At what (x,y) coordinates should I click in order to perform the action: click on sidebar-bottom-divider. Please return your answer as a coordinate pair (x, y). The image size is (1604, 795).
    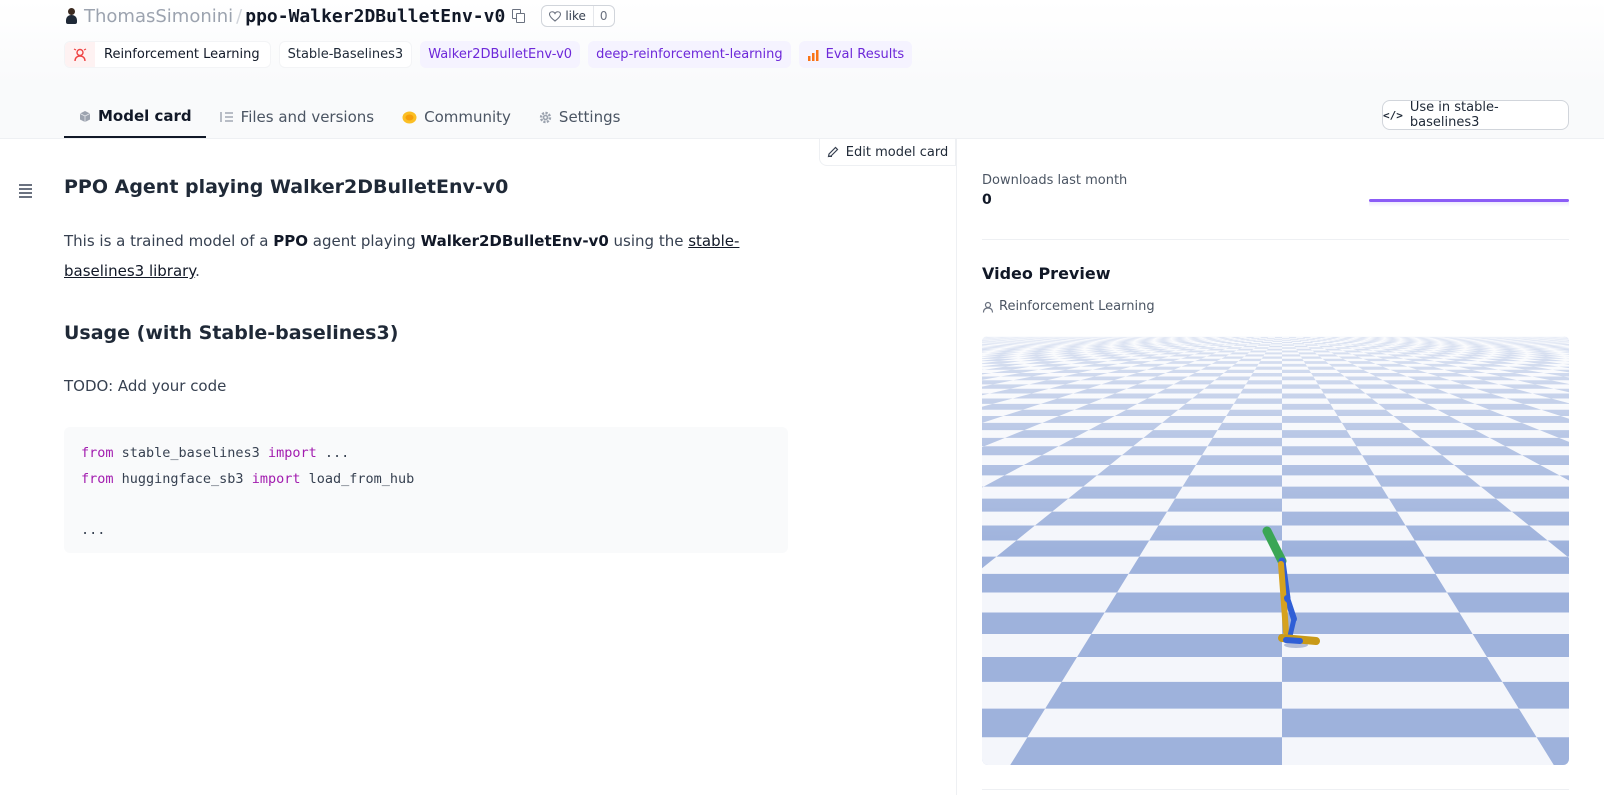
    Looking at the image, I should click on (1275, 789).